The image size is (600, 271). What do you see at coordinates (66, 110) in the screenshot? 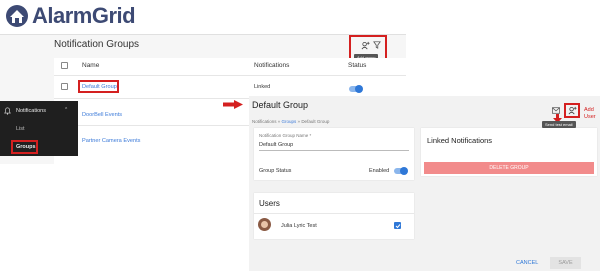
I see `chevron-up-icon: ⌃` at bounding box center [66, 110].